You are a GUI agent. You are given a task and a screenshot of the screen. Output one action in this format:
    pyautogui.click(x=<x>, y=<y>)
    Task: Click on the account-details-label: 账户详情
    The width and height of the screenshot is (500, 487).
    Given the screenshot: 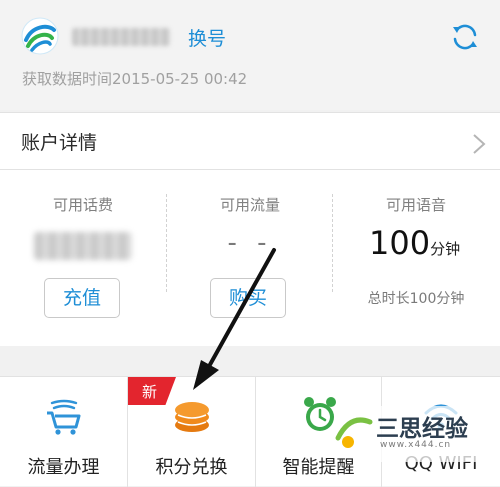 What is the action you would take?
    pyautogui.click(x=59, y=143)
    